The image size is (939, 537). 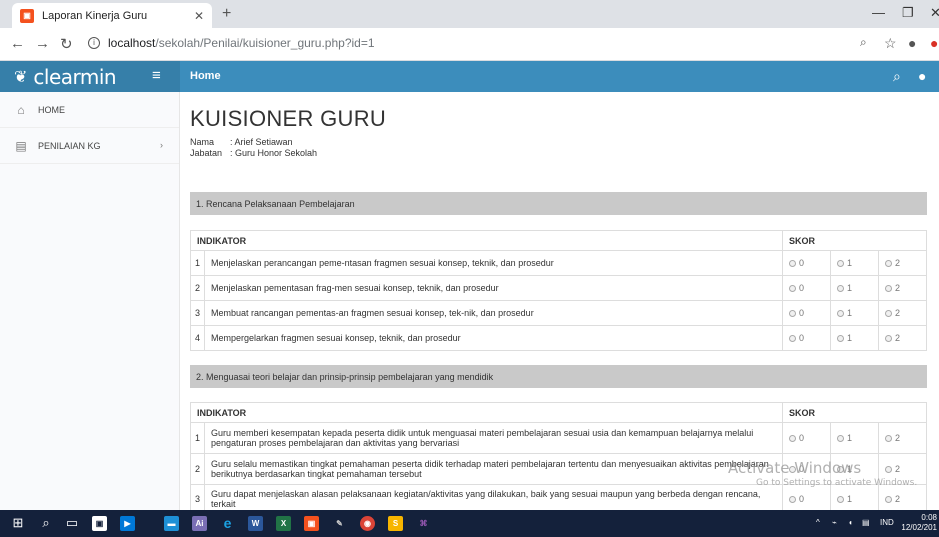 I want to click on excel-icon: X, so click(x=283, y=523).